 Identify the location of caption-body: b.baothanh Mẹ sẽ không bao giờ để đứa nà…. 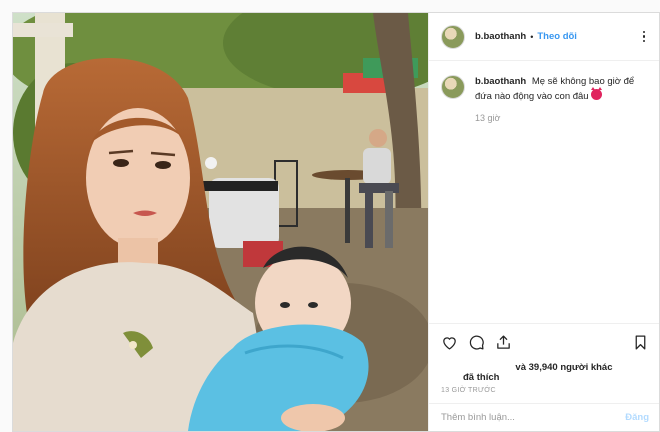
(562, 89).